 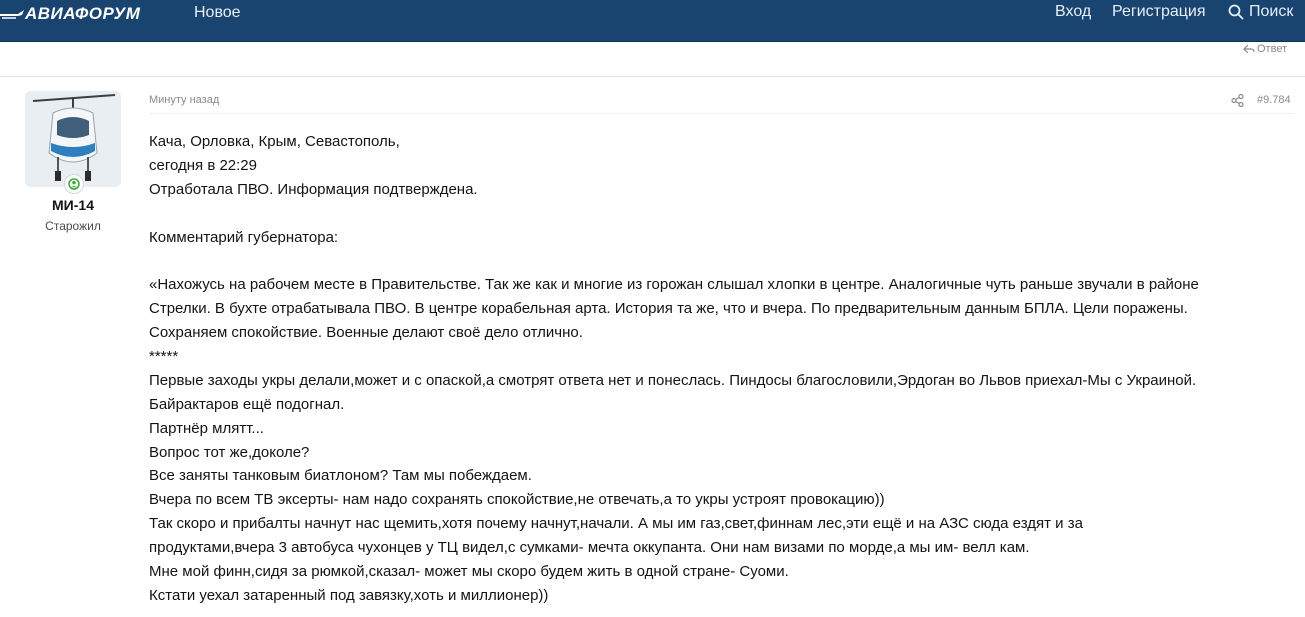 What do you see at coordinates (164, 357) in the screenshot?
I see `post-line: *****` at bounding box center [164, 357].